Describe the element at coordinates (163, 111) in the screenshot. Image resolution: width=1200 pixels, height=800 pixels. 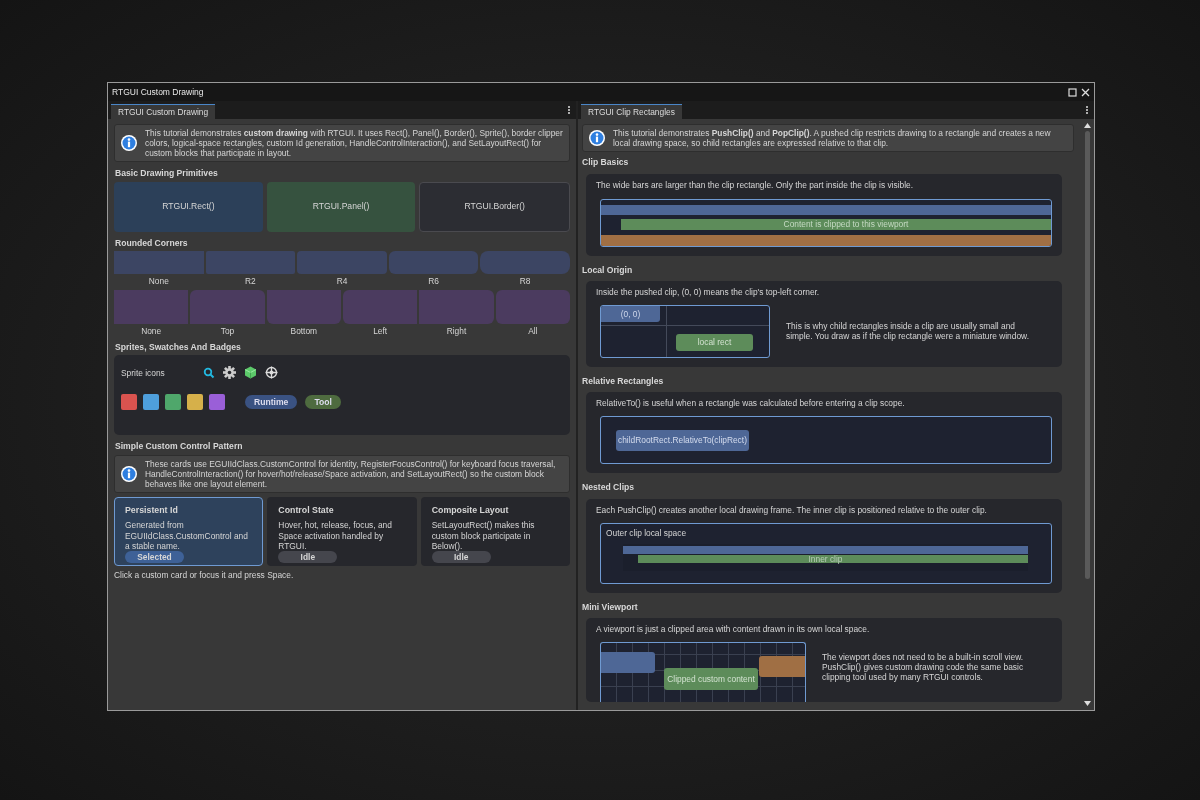
I see `tab: RTGUI Custom Drawing` at that location.